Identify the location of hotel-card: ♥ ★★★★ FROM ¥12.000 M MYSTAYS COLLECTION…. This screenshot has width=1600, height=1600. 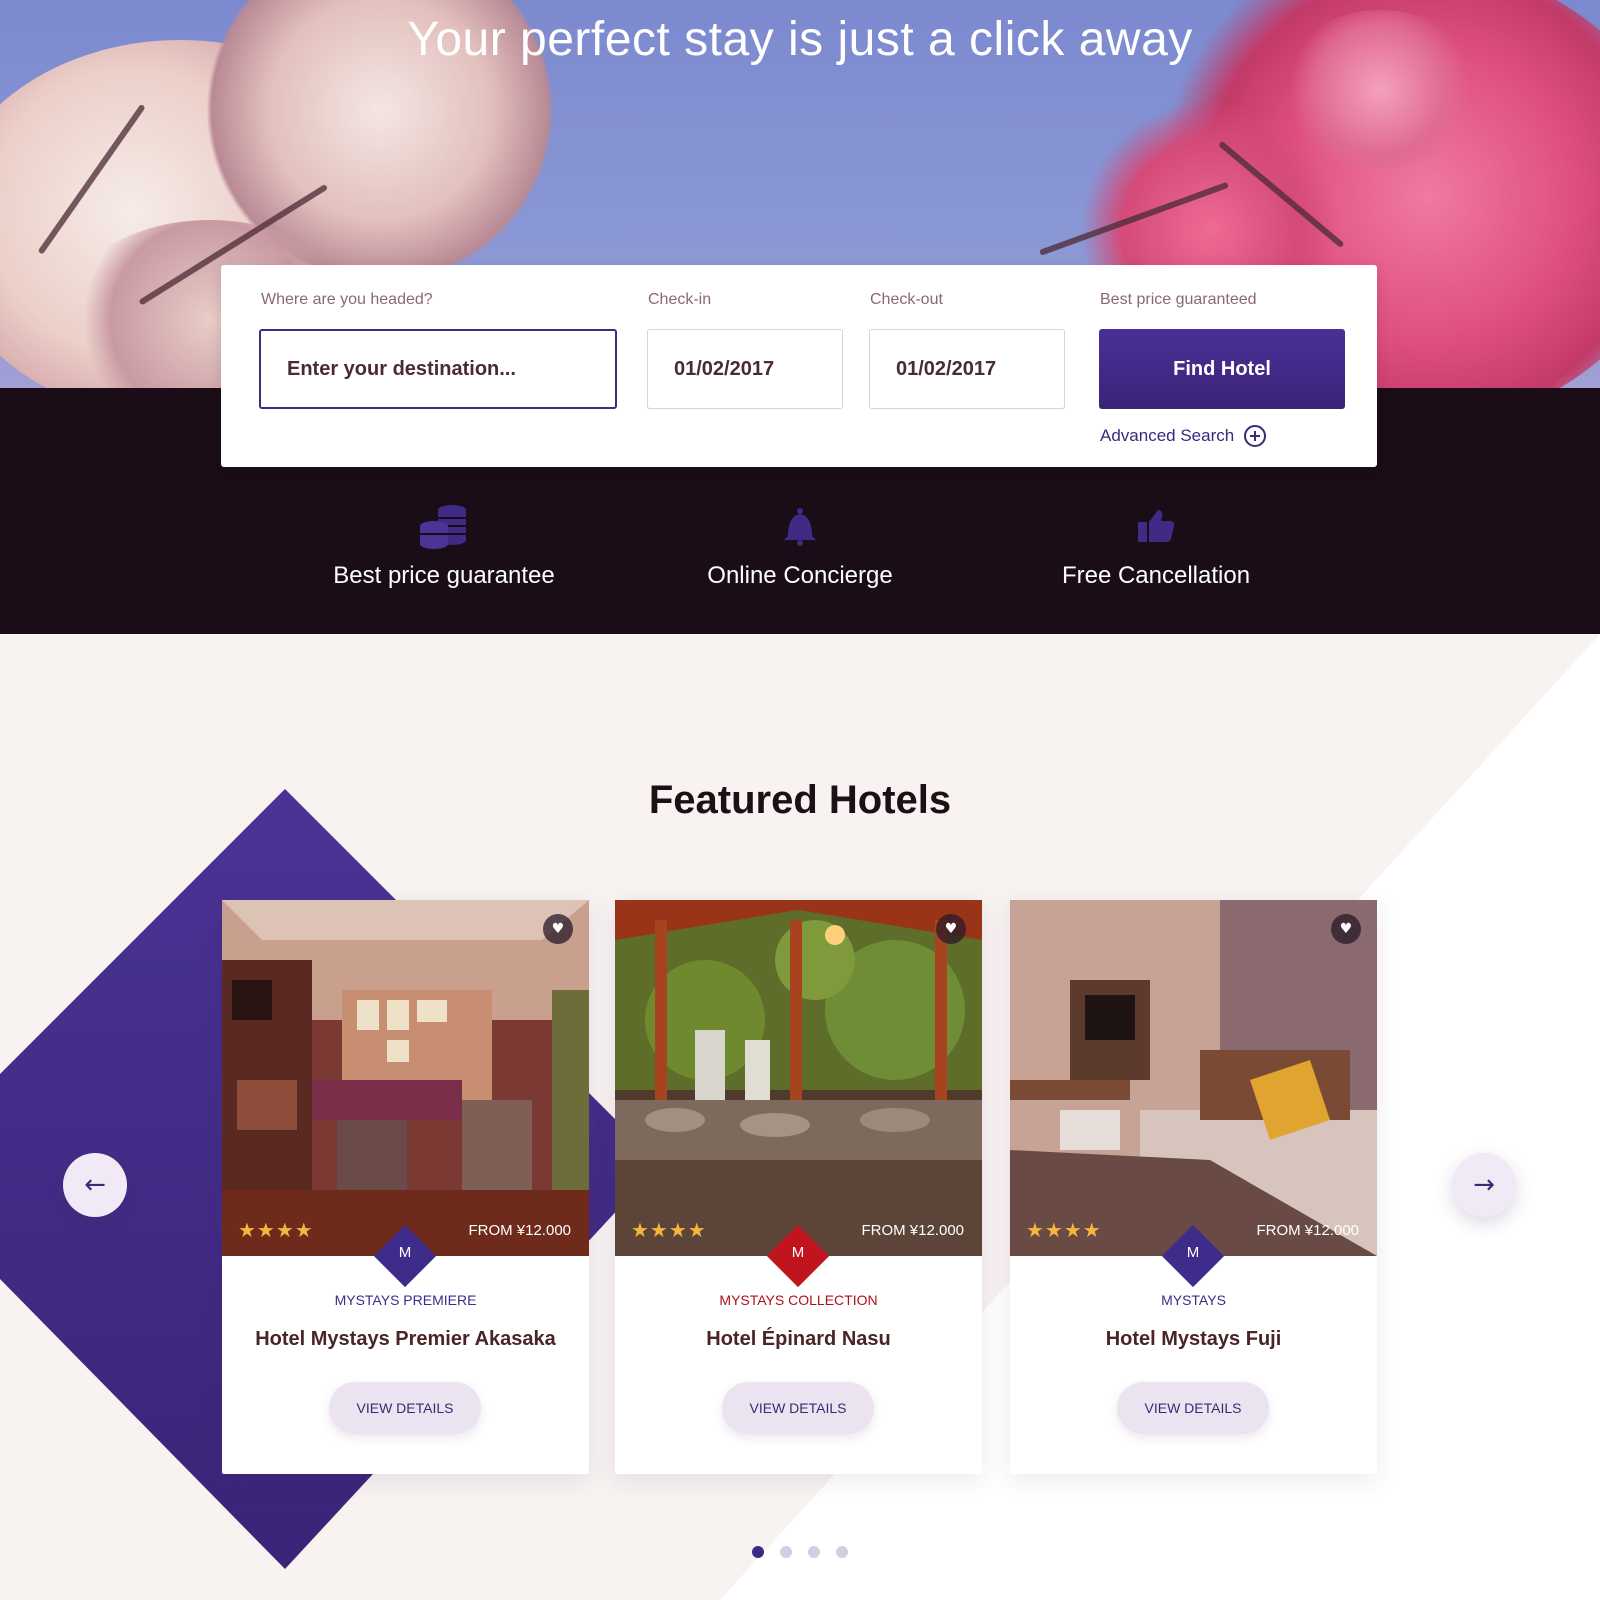
(798, 1187).